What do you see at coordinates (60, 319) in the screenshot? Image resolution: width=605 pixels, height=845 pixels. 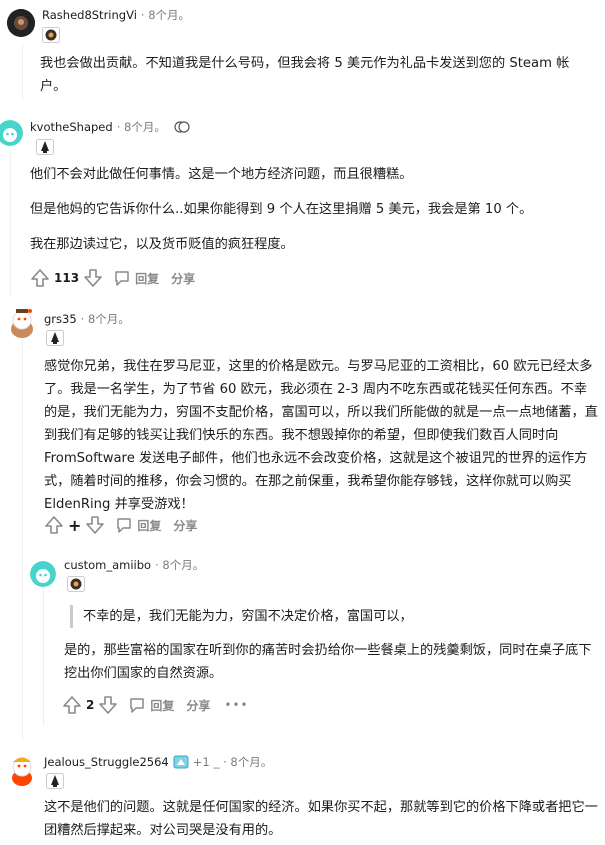 I see `username: grs35` at bounding box center [60, 319].